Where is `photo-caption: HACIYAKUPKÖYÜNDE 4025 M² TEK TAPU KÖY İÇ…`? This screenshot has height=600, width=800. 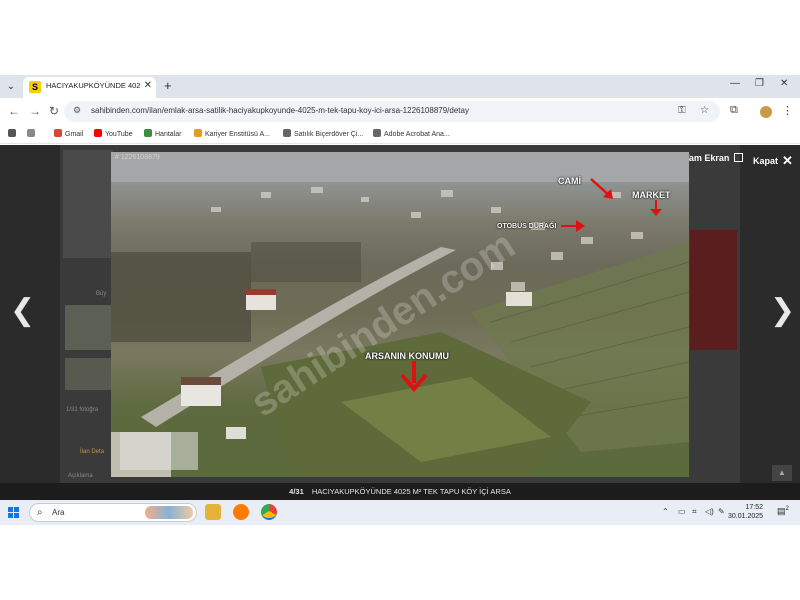 photo-caption: HACIYAKUPKÖYÜNDE 4025 M² TEK TAPU KÖY İÇ… is located at coordinates (411, 491).